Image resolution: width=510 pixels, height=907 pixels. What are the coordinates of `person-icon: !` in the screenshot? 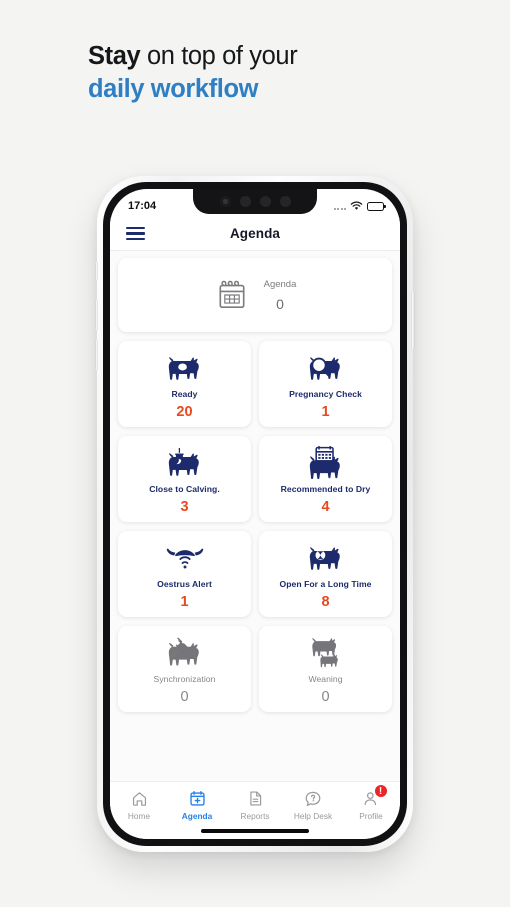 It's located at (375, 796).